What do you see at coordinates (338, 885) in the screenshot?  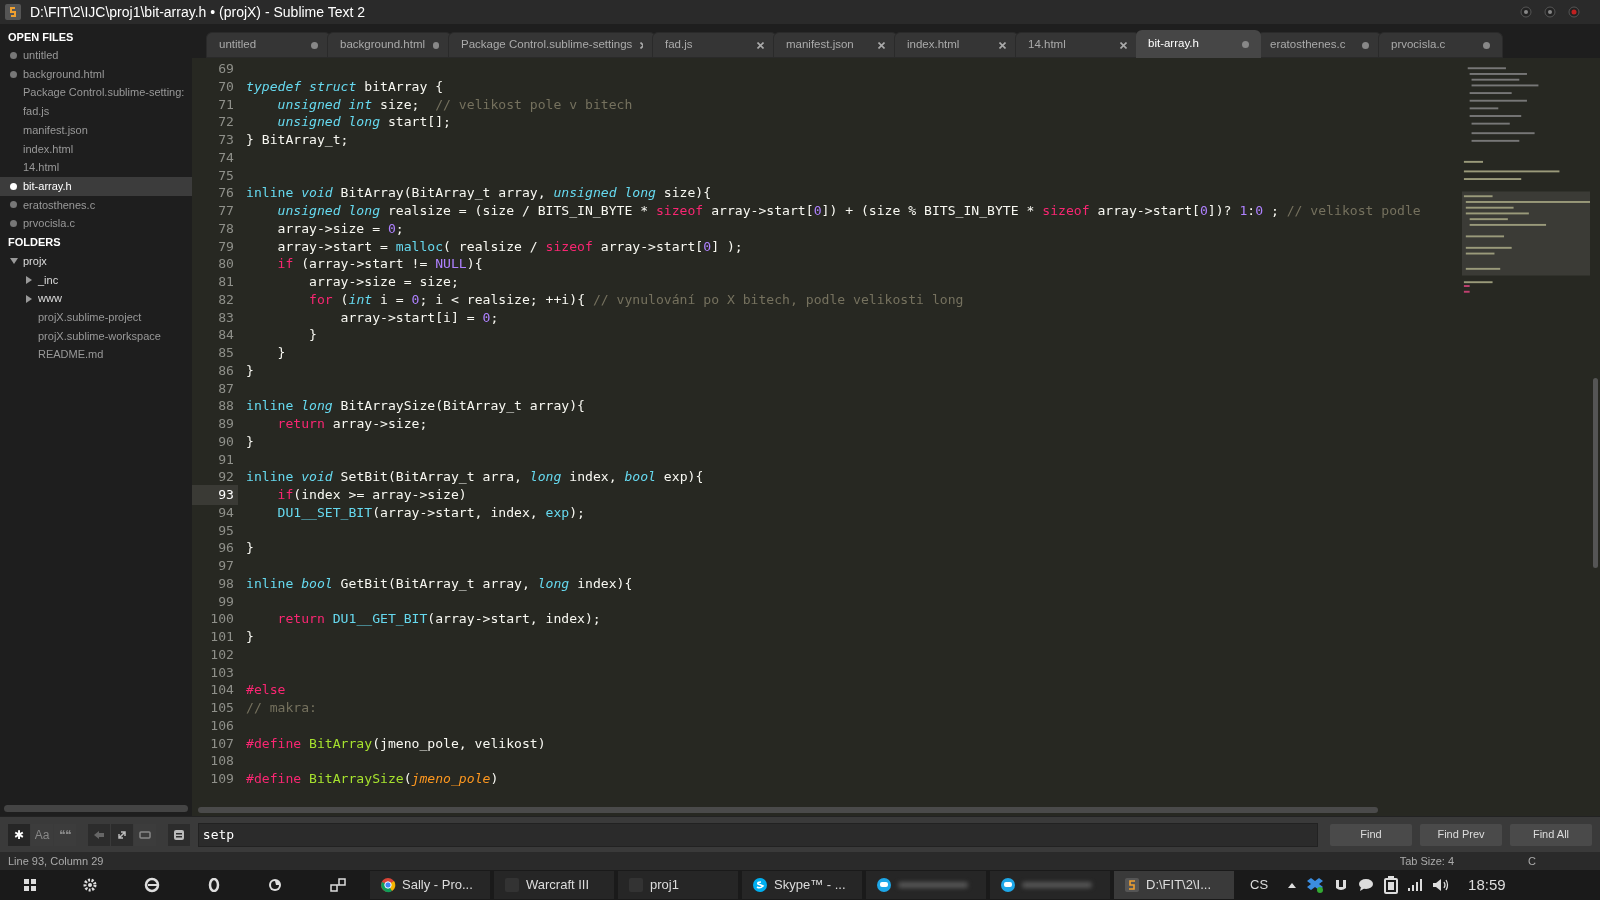 I see `window-switch-icon` at bounding box center [338, 885].